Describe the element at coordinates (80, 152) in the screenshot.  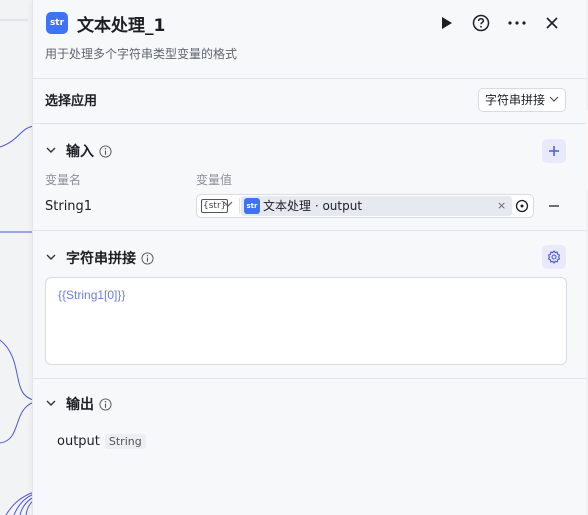
I see `input-section-label: 输入` at that location.